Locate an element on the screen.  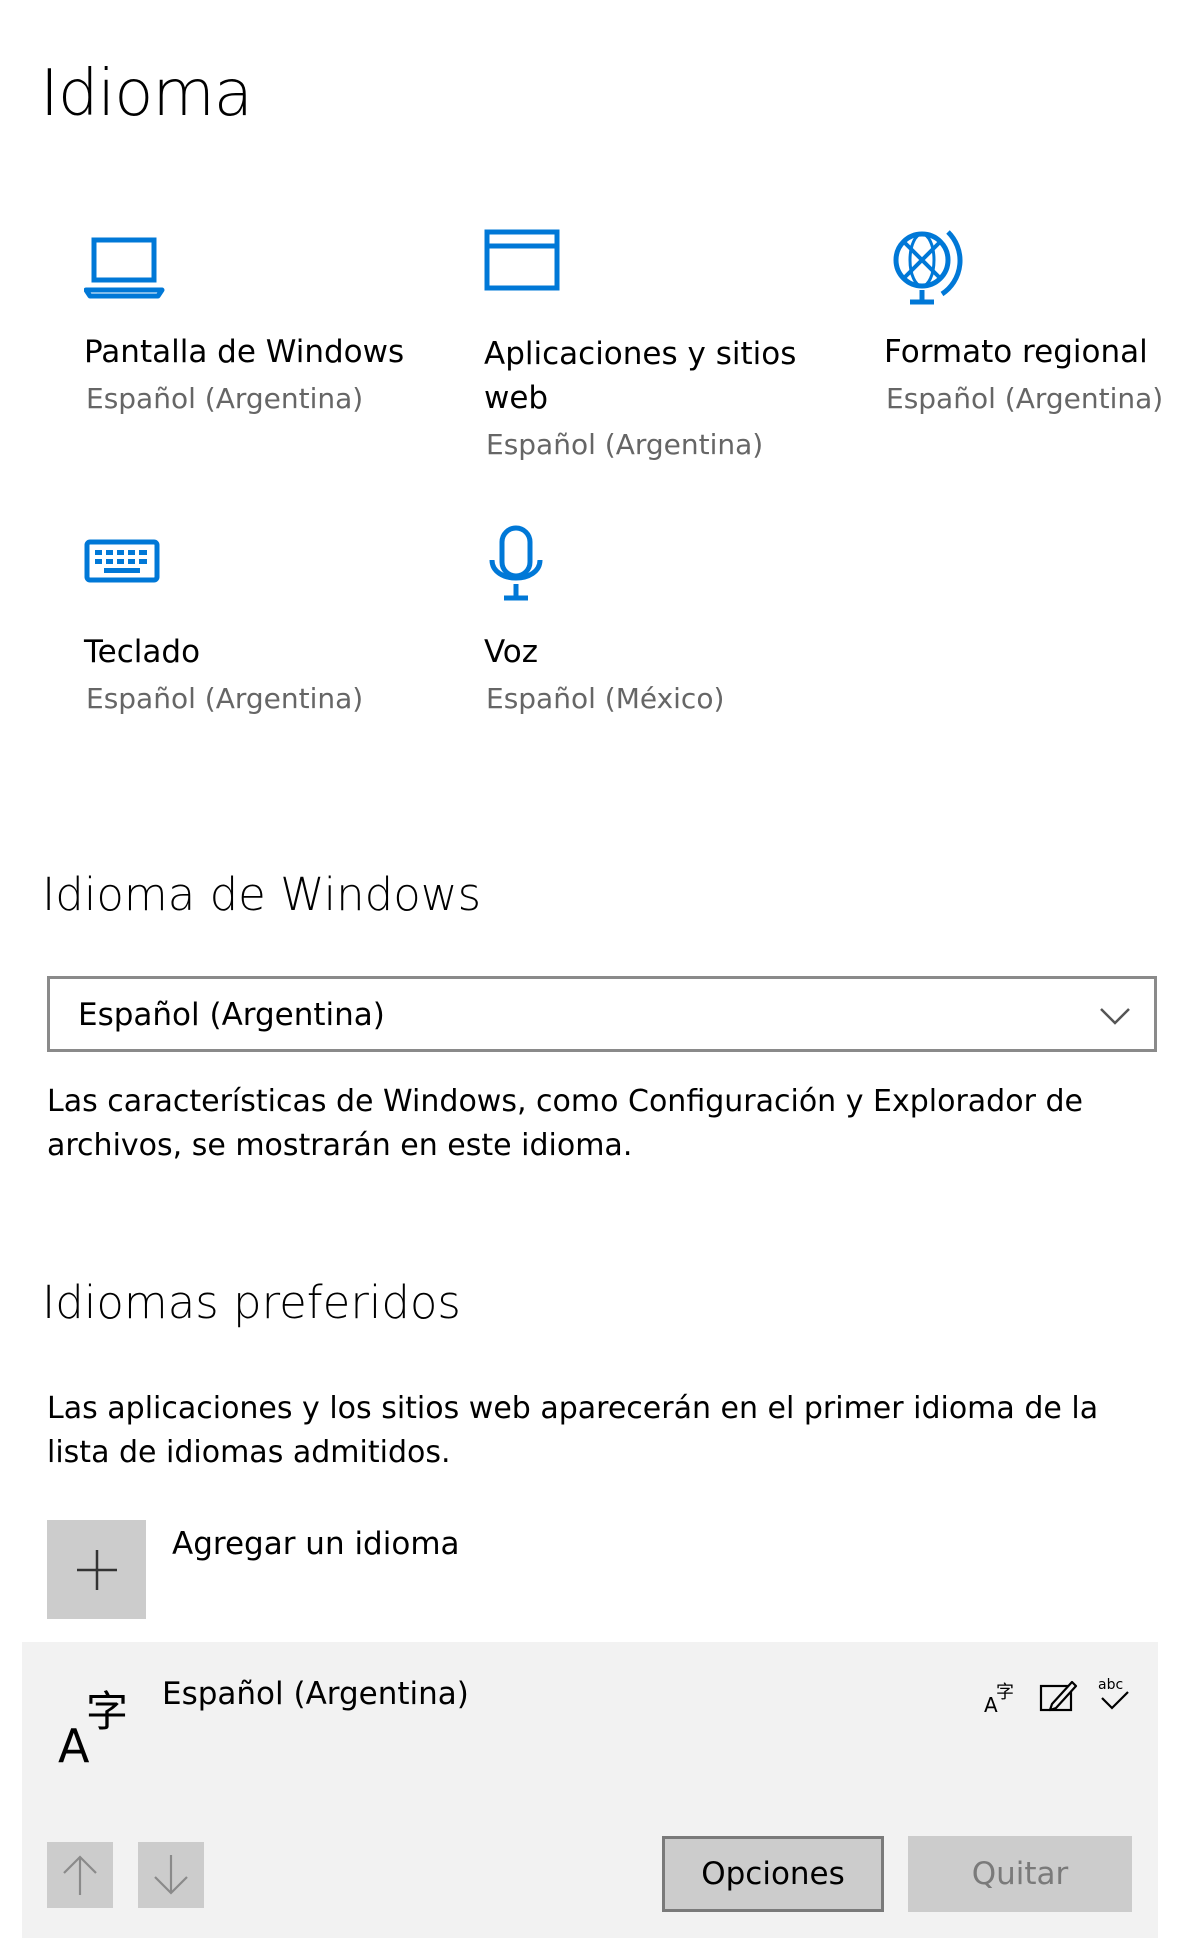
arrow-down-icon is located at coordinates (171, 1877).